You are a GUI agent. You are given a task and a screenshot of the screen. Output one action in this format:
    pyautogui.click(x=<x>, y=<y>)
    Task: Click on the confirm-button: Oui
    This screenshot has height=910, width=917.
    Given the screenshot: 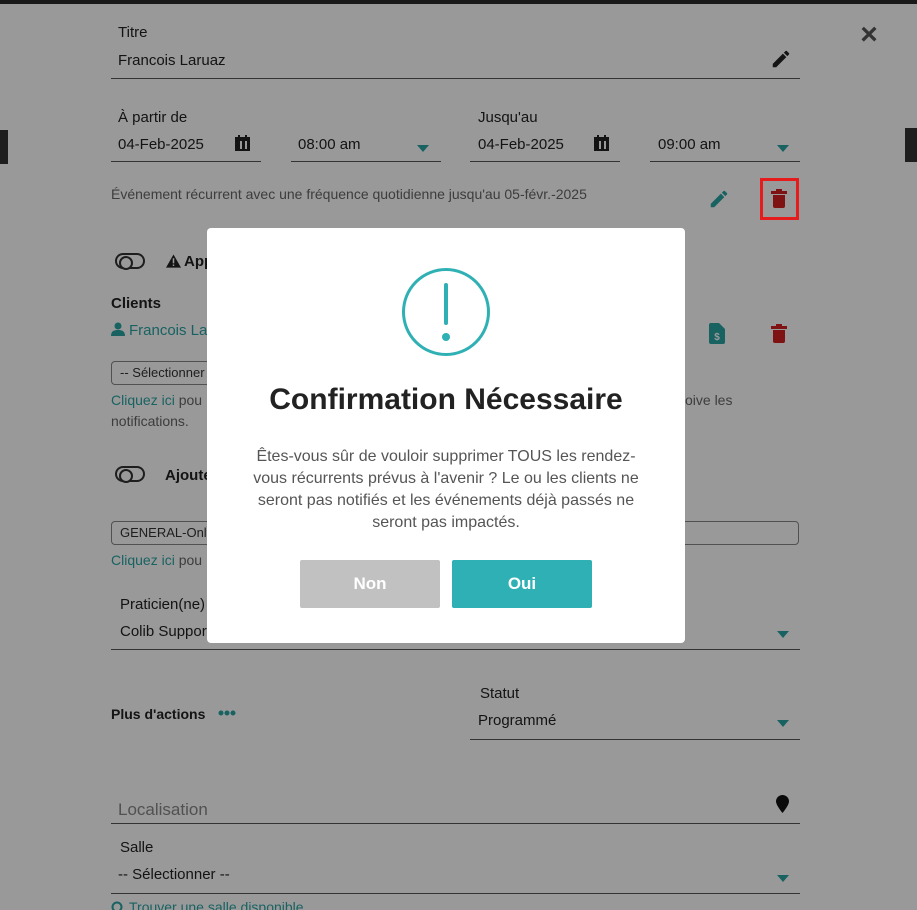 What is the action you would take?
    pyautogui.click(x=522, y=584)
    